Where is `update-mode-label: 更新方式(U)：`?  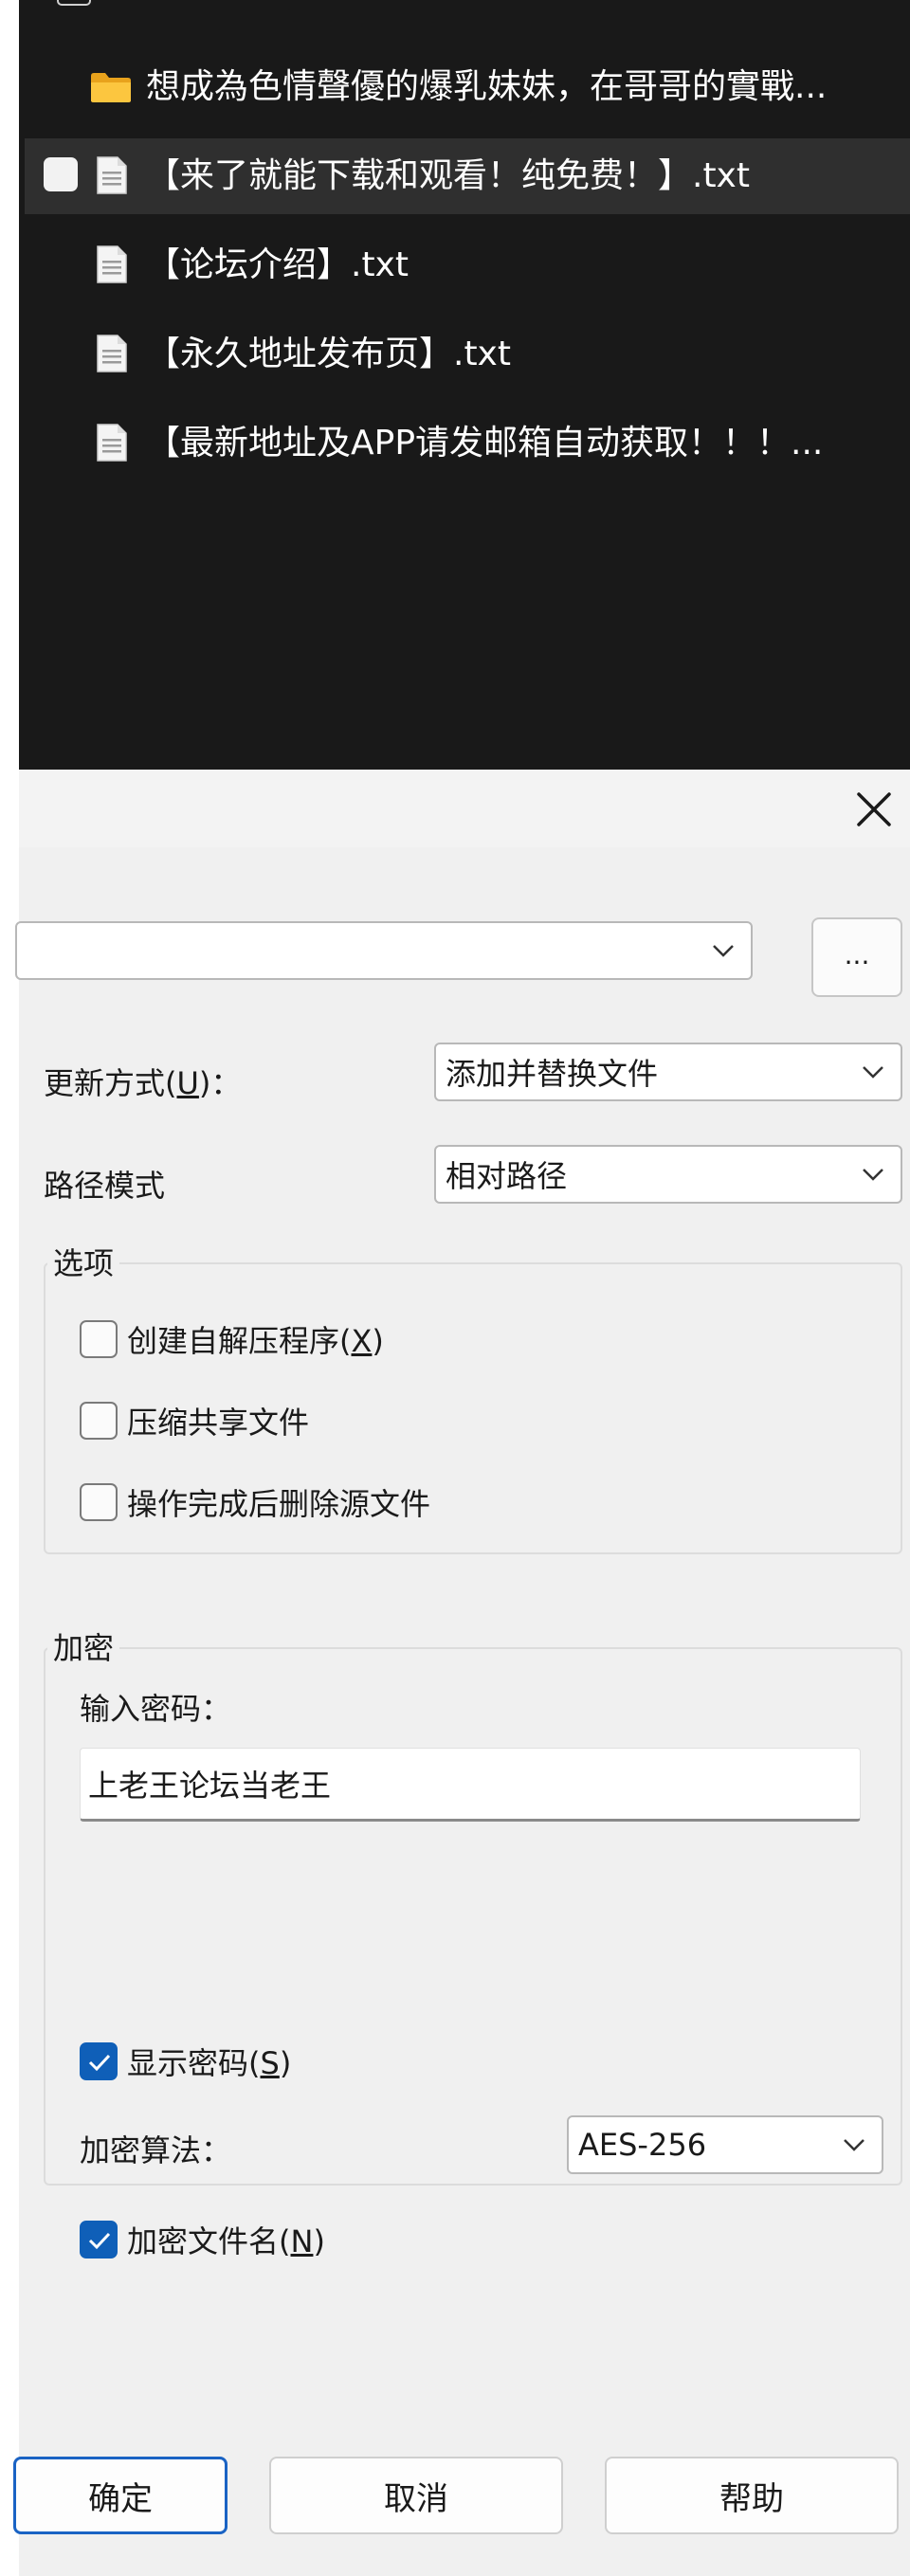
update-mode-label: 更新方式(U)： is located at coordinates (143, 1083).